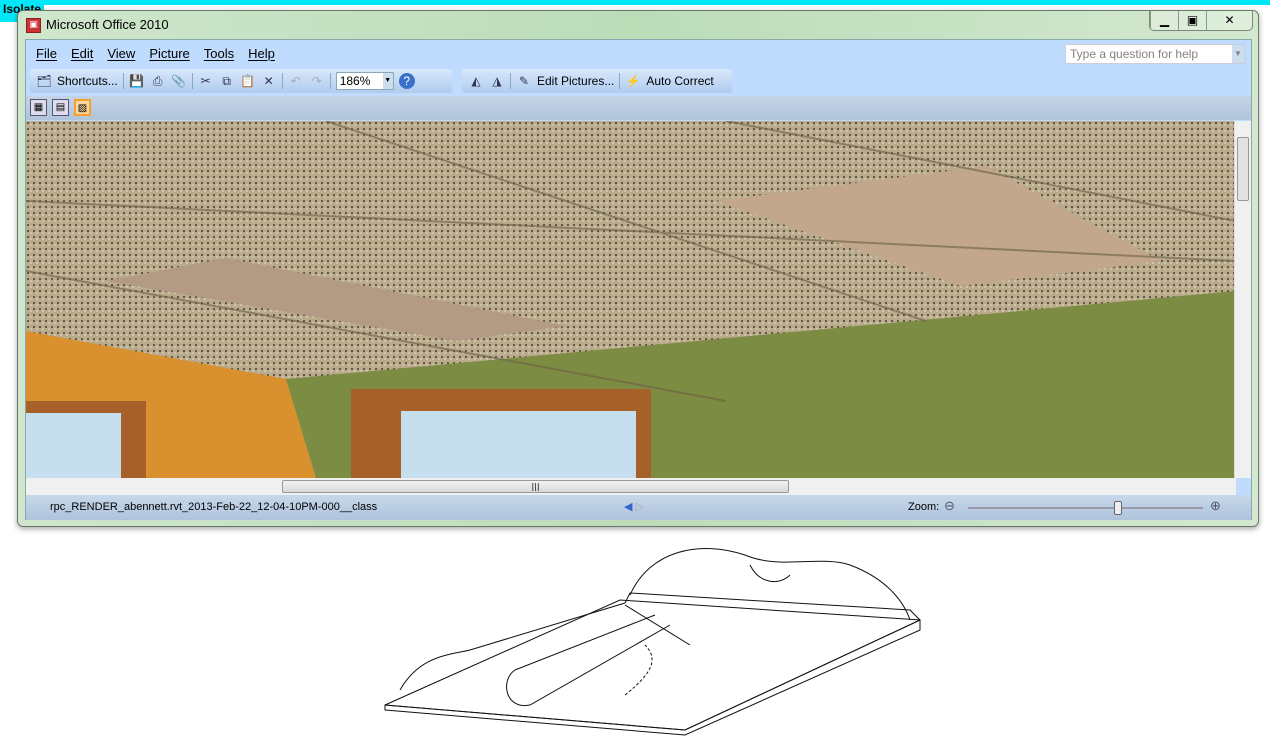 The image size is (1270, 743). What do you see at coordinates (1229, 20) in the screenshot?
I see `close-button: ✕` at bounding box center [1229, 20].